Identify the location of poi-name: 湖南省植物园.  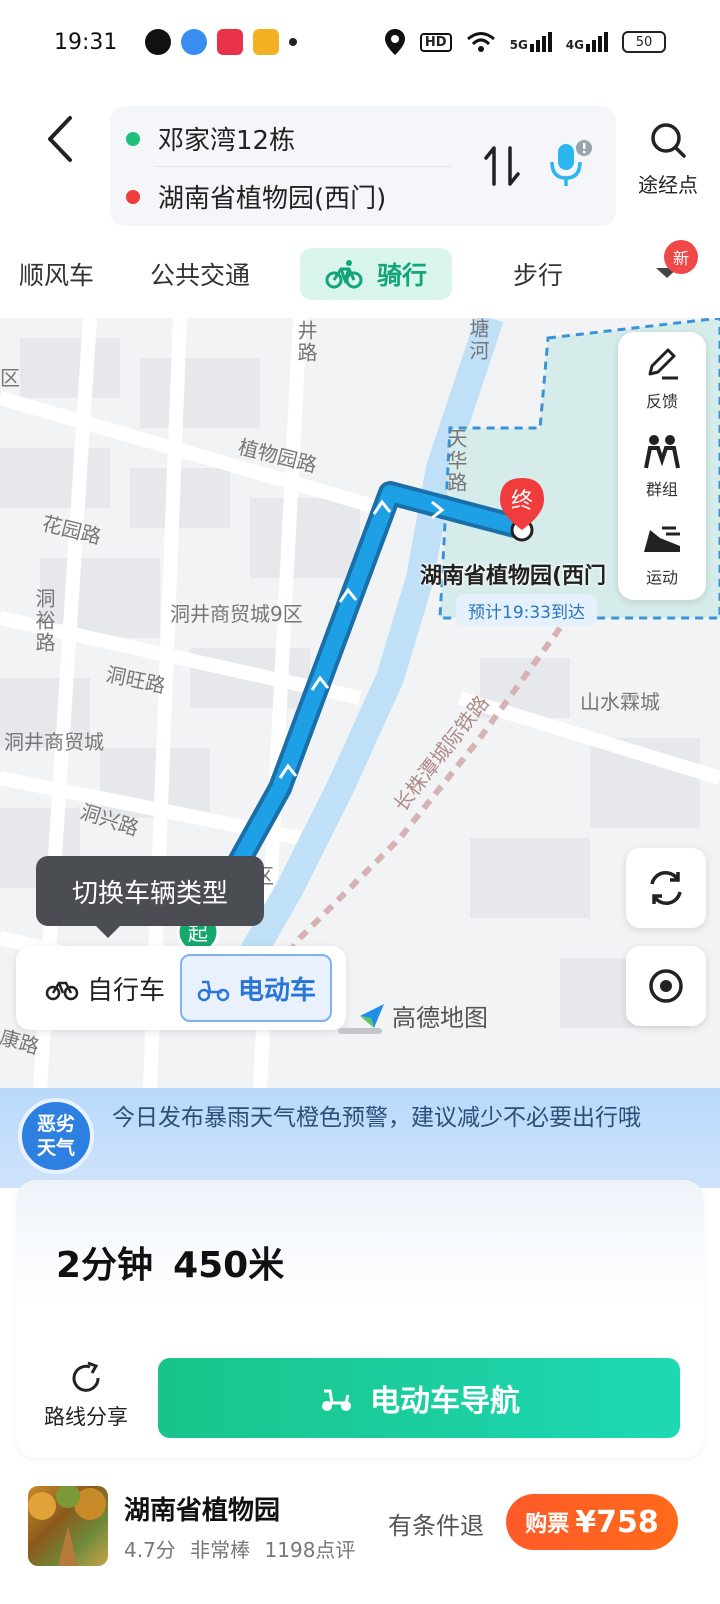
(202, 1511).